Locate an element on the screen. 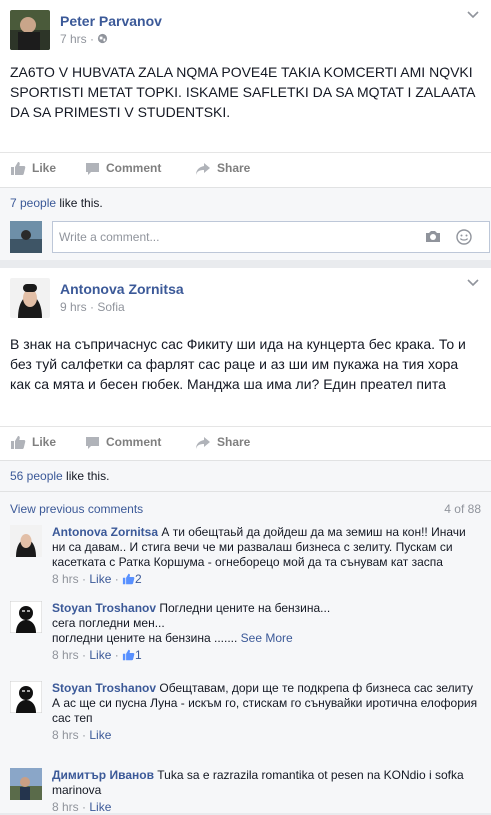  see-more-link: See More is located at coordinates (267, 638).